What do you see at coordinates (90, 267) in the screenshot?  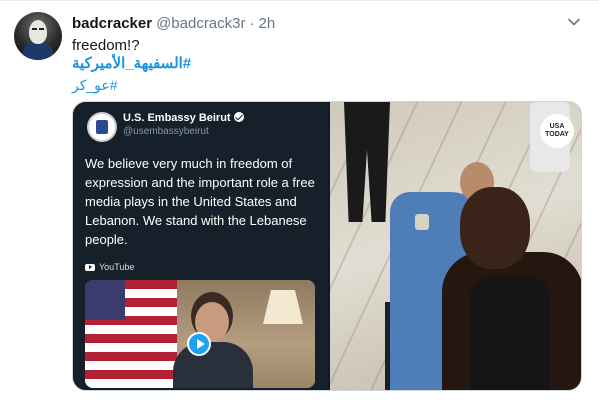 I see `youtube-icon` at bounding box center [90, 267].